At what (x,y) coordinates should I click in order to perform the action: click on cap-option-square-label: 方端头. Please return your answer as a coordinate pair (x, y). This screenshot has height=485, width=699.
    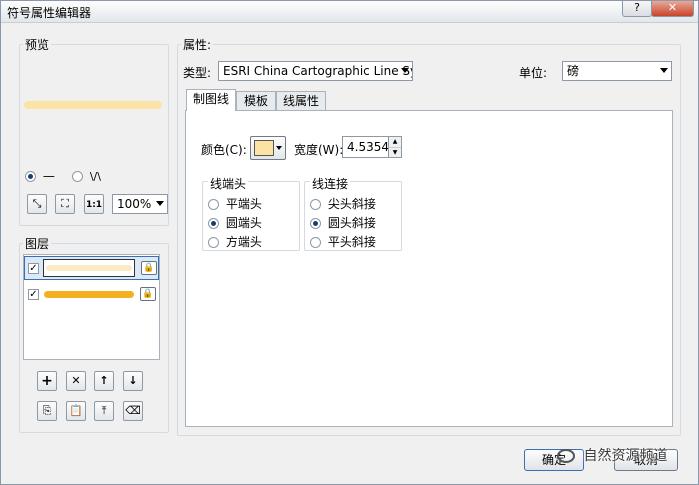
    Looking at the image, I should click on (243, 242).